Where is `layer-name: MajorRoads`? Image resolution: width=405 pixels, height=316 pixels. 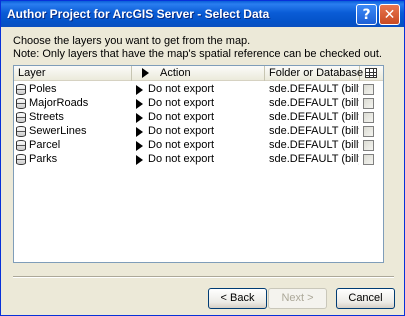 layer-name: MajorRoads is located at coordinates (59, 103).